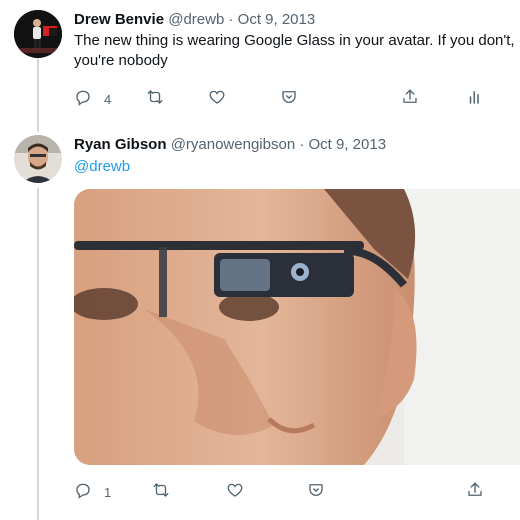 The width and height of the screenshot is (520, 520). Describe the element at coordinates (260, 492) in the screenshot. I see `tweet-actions: 1` at that location.